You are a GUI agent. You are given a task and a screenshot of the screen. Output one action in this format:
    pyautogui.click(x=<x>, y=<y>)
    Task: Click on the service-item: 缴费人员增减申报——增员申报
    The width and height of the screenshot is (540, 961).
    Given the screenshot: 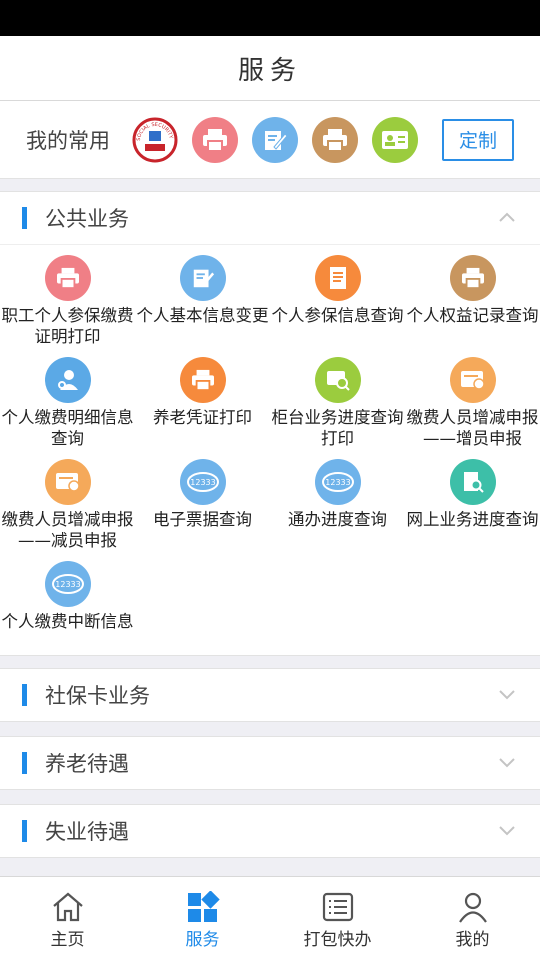 What is the action you would take?
    pyautogui.click(x=472, y=403)
    